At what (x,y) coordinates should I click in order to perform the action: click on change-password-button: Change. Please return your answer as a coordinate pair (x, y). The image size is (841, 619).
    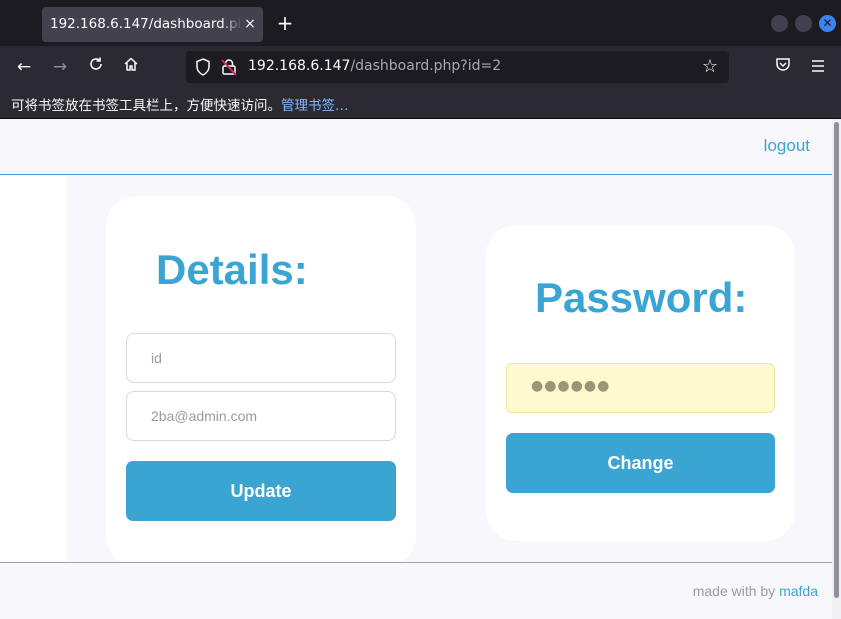
    Looking at the image, I should click on (640, 463).